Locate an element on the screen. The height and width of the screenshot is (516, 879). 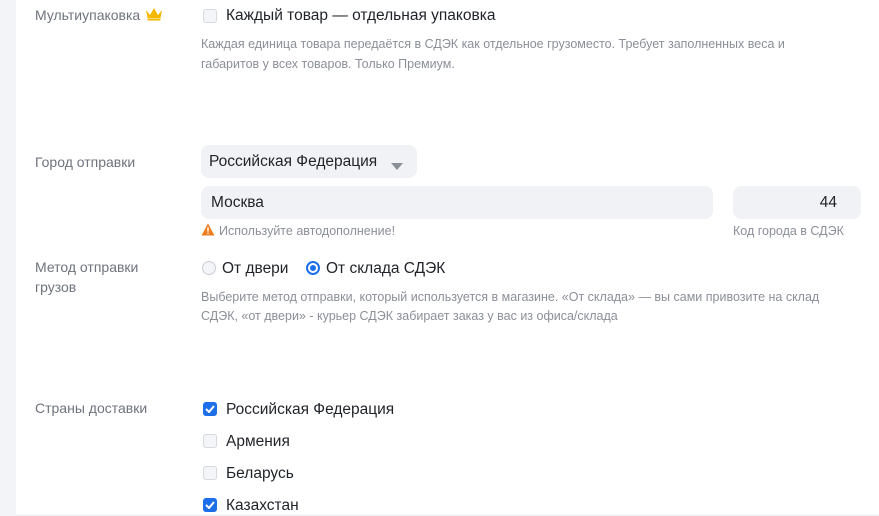
country-checkbox-russia is located at coordinates (210, 409).